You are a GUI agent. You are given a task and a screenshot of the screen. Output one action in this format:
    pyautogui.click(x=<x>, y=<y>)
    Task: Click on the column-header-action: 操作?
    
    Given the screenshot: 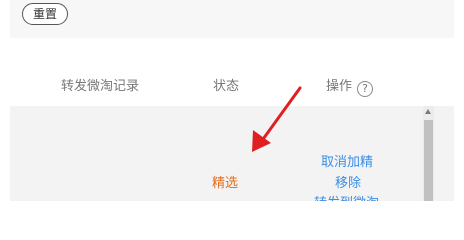 What is the action you would take?
    pyautogui.click(x=350, y=86)
    